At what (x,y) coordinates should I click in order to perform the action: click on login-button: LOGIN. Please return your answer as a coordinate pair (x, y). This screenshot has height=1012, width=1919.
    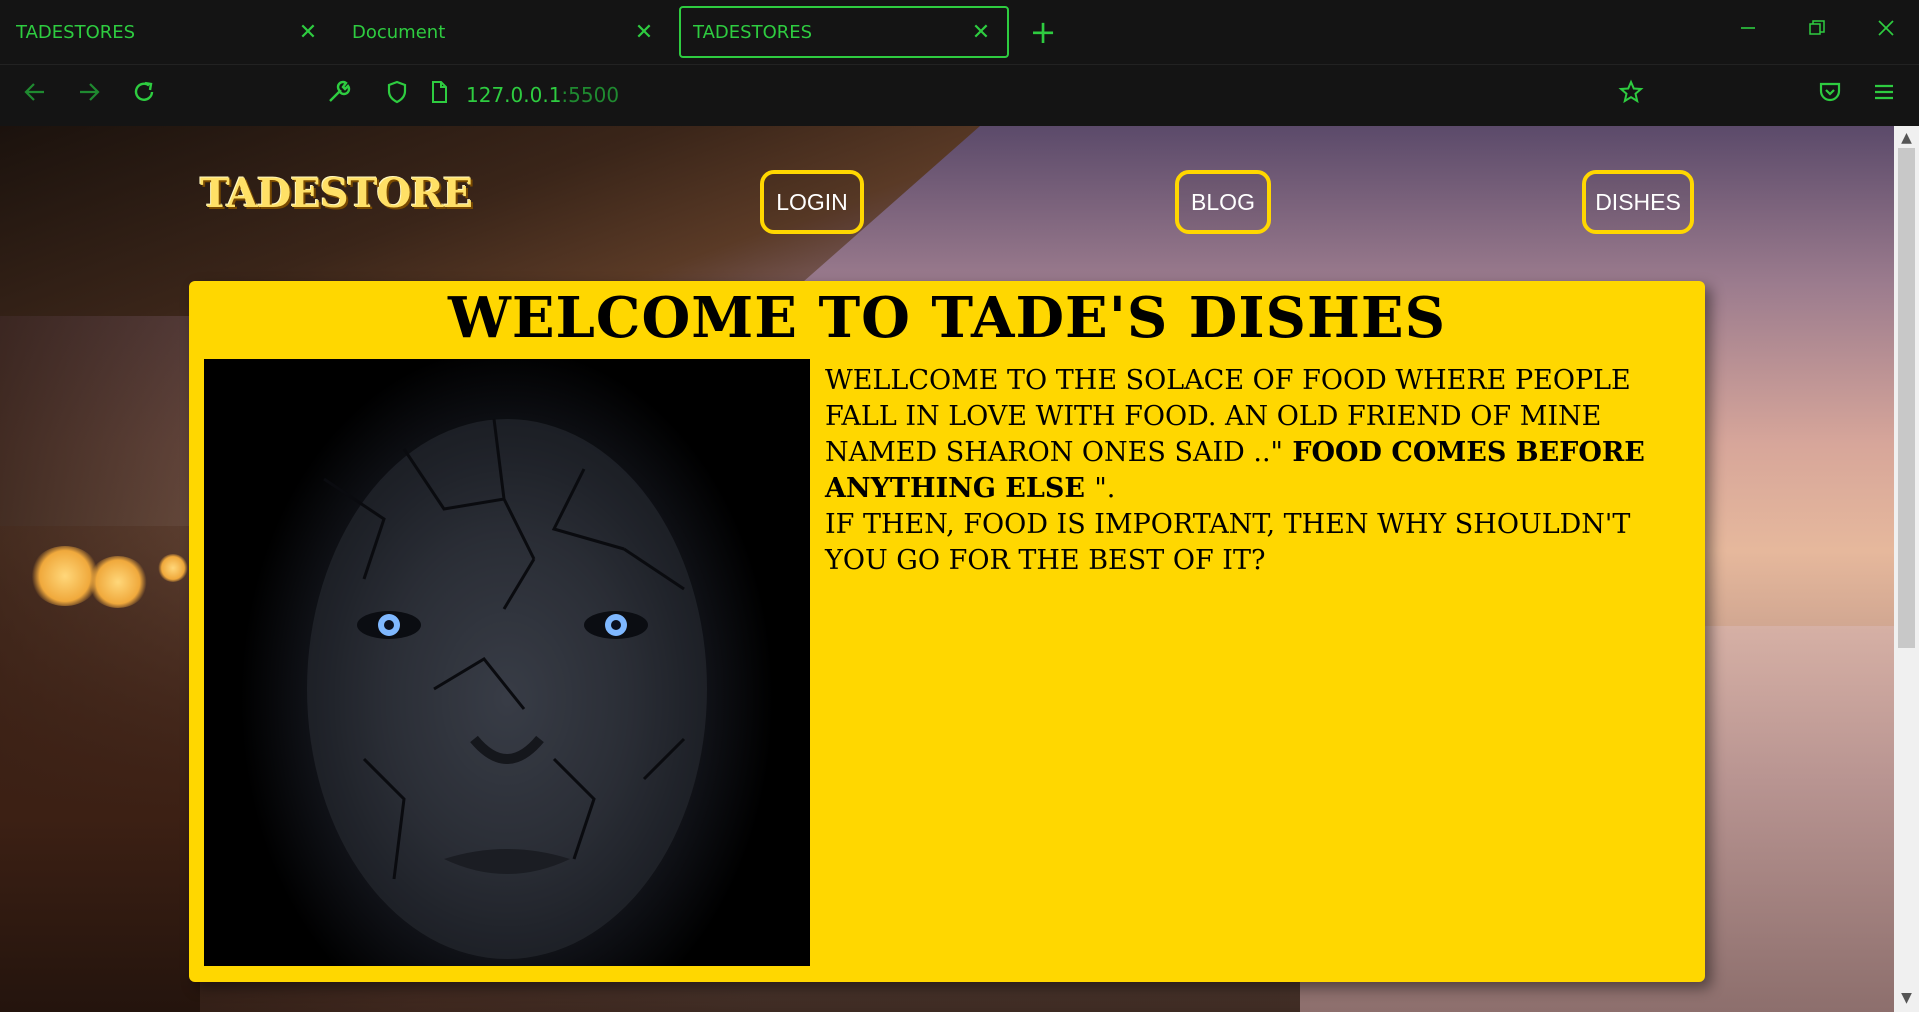
    Looking at the image, I should click on (812, 202).